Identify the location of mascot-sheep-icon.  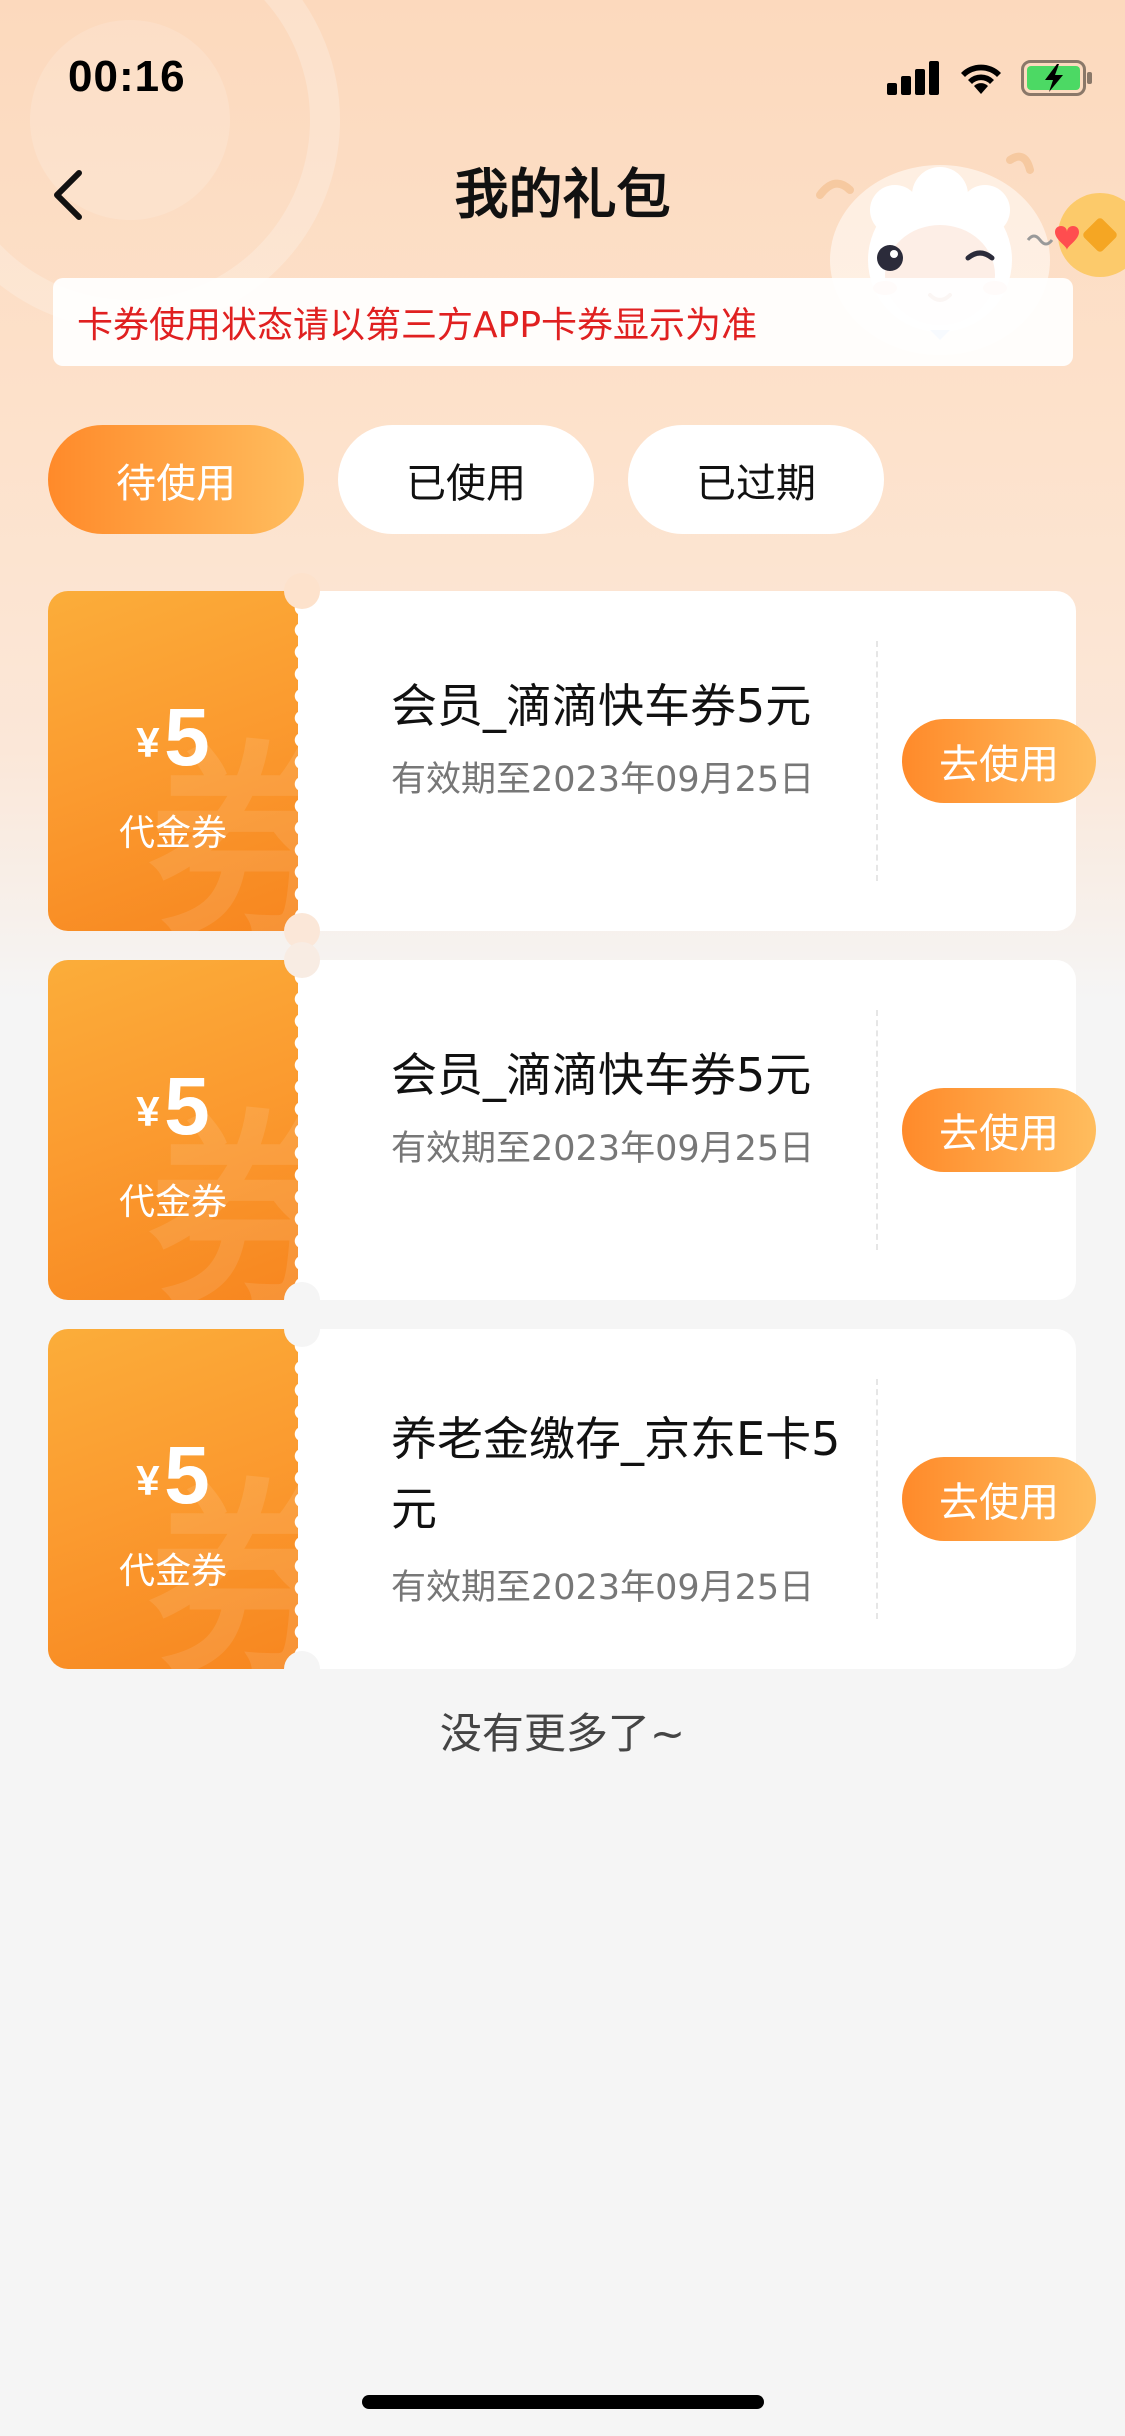
(970, 253).